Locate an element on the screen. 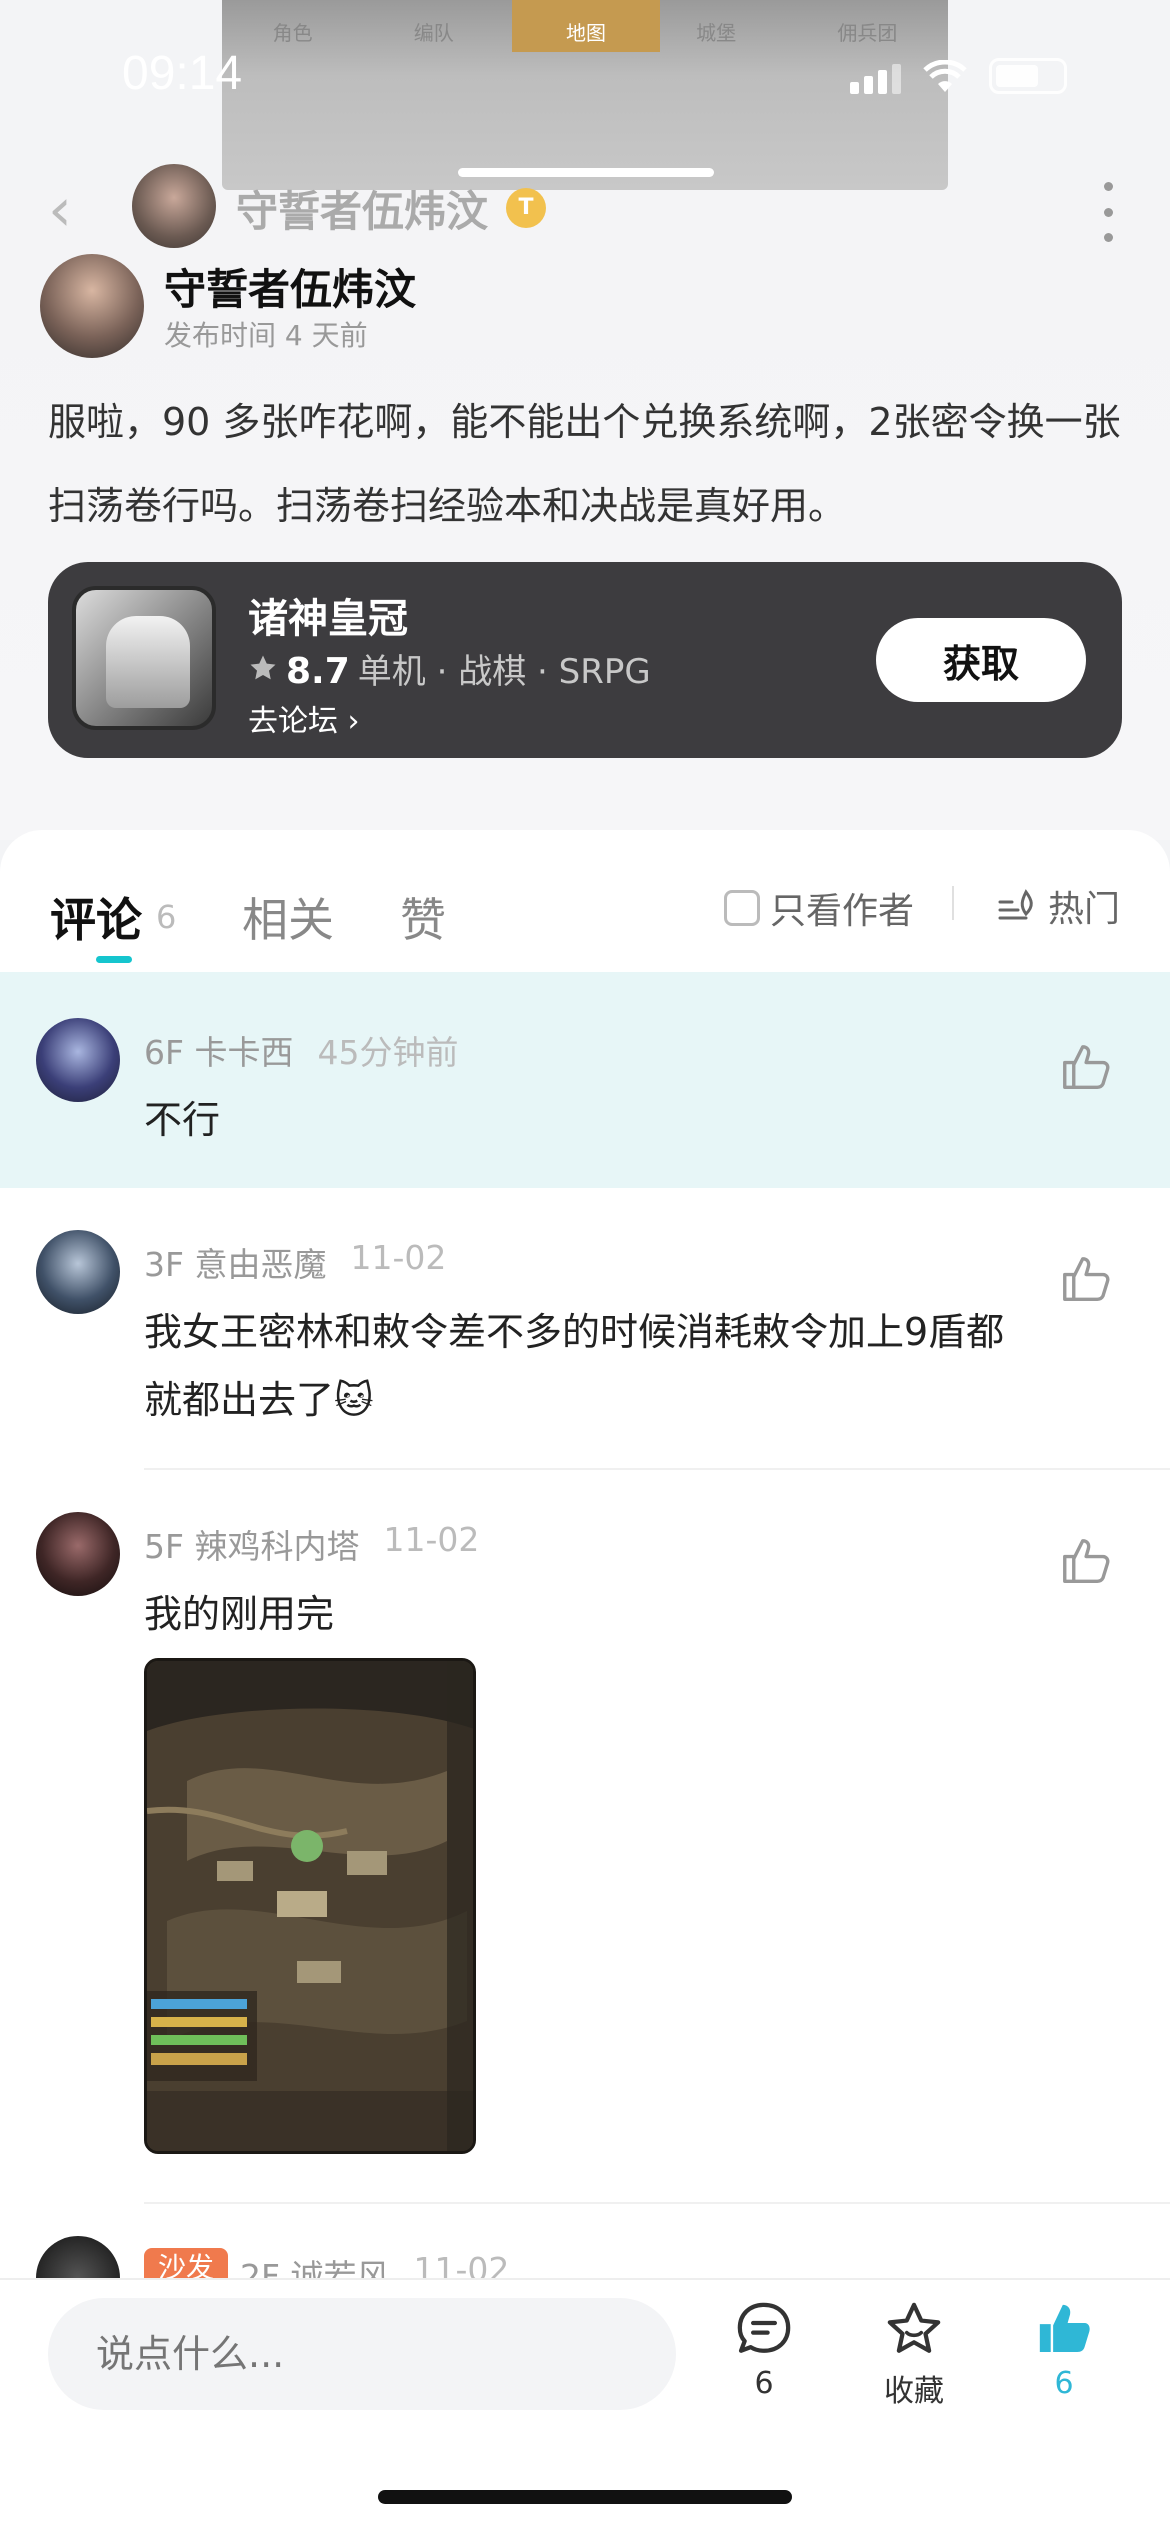 The width and height of the screenshot is (1170, 2532). status-icons is located at coordinates (958, 76).